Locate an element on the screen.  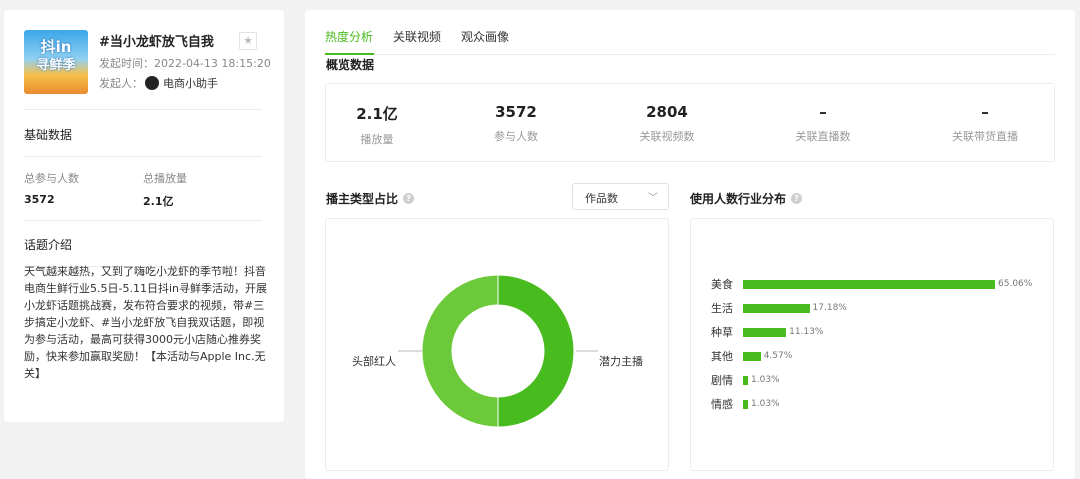
bar-value-label: 11.13% is located at coordinates (806, 332).